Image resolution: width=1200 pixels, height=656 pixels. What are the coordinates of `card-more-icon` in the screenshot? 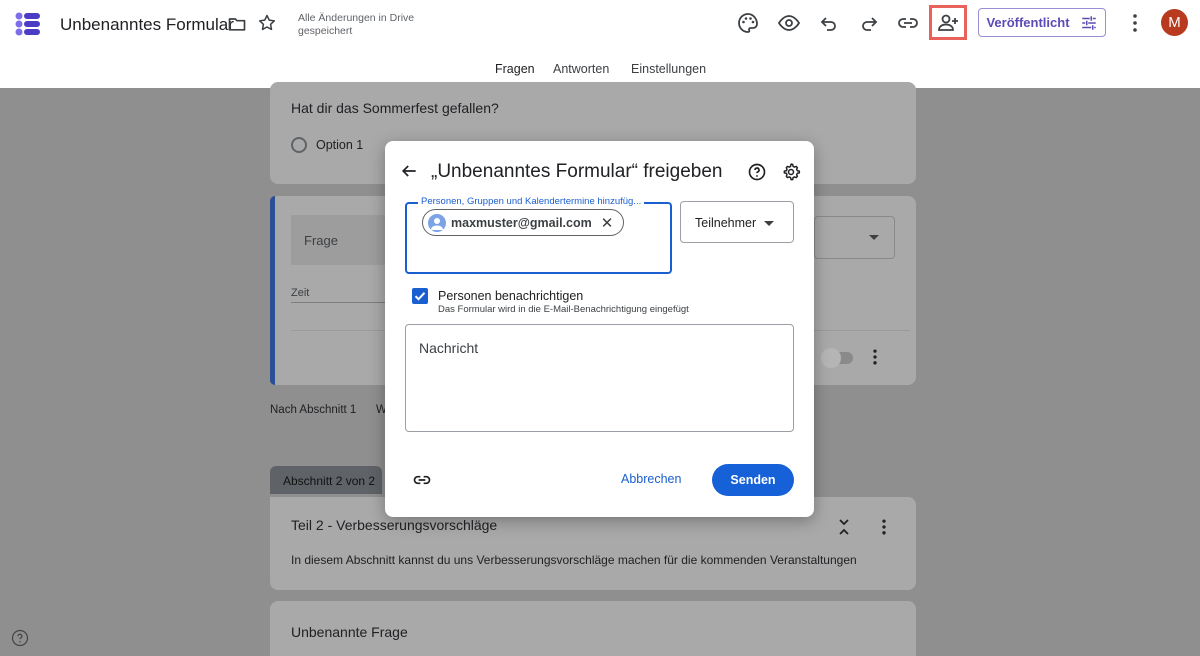 It's located at (875, 357).